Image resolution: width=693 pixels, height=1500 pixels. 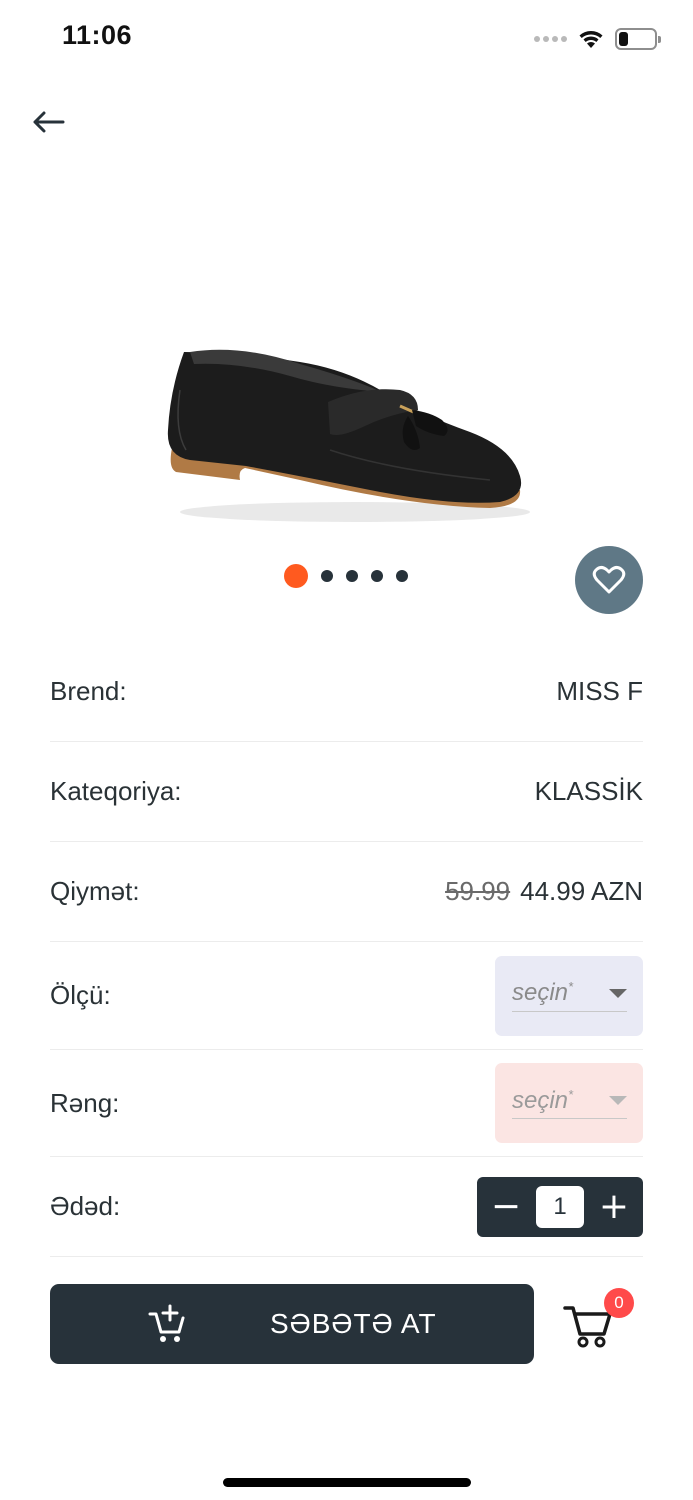 What do you see at coordinates (599, 691) in the screenshot?
I see `brand-value: MISS F` at bounding box center [599, 691].